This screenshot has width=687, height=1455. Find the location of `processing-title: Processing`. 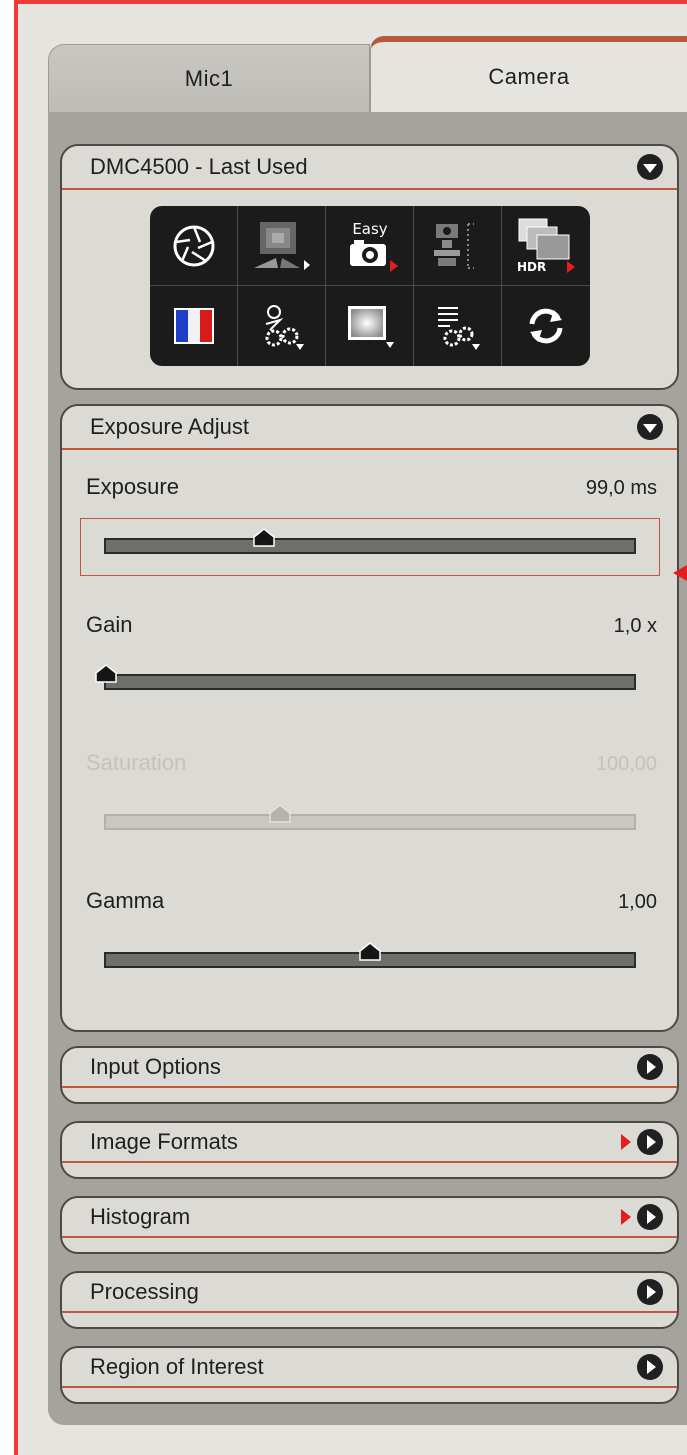

processing-title: Processing is located at coordinates (144, 1291).